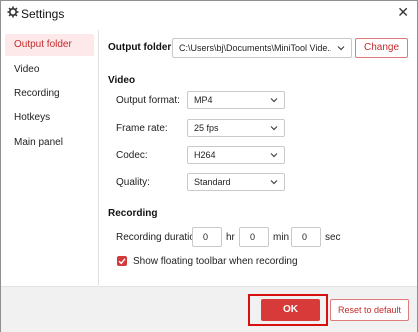 The width and height of the screenshot is (418, 332). I want to click on hr-unit-label: hr, so click(230, 237).